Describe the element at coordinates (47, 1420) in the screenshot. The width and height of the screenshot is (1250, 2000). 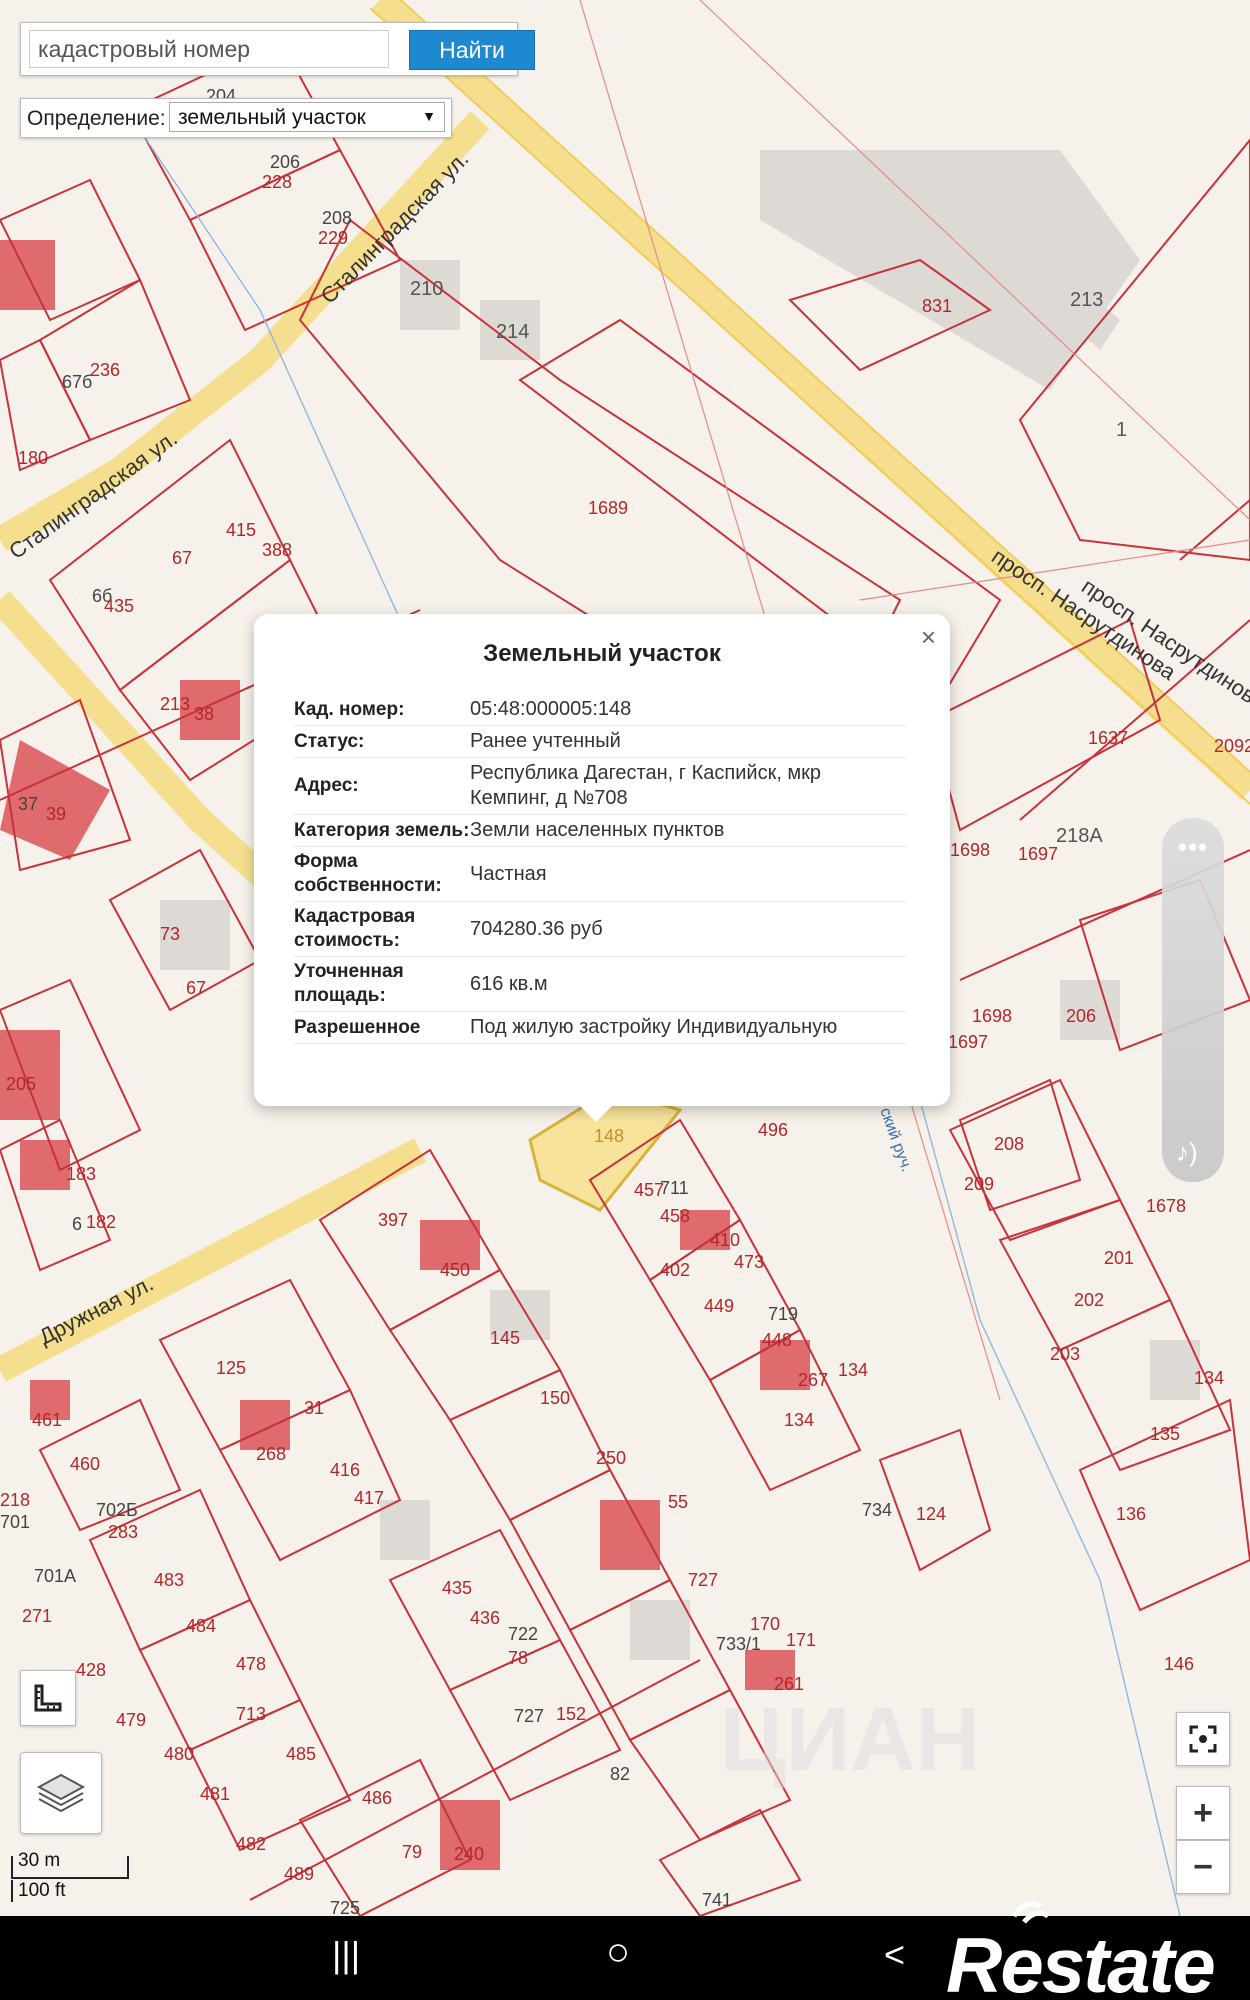
I see `svg-text: 461` at that location.